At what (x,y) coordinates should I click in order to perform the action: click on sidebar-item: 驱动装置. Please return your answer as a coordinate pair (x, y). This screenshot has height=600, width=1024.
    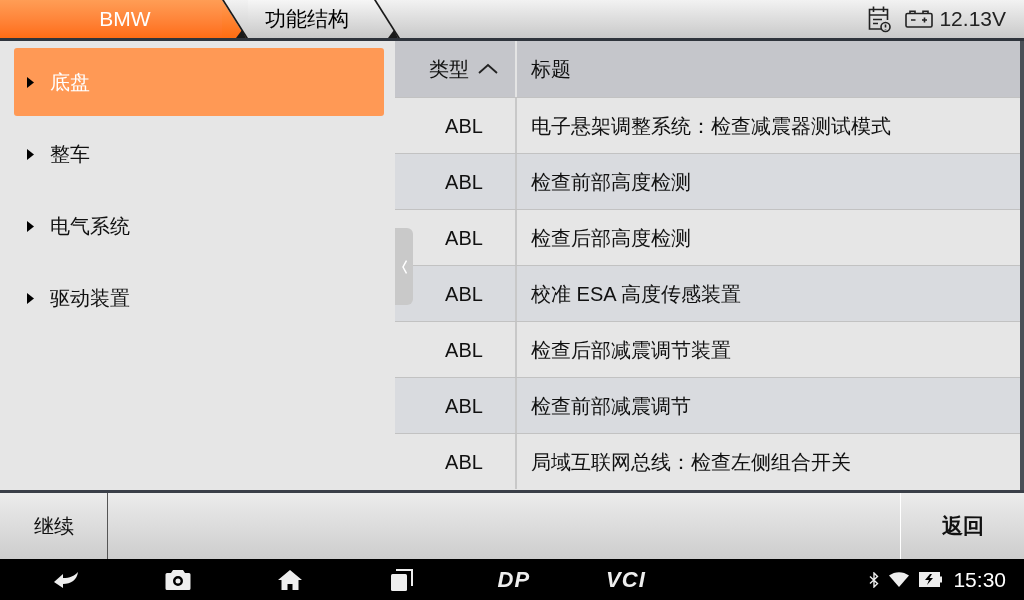
    Looking at the image, I should click on (199, 298).